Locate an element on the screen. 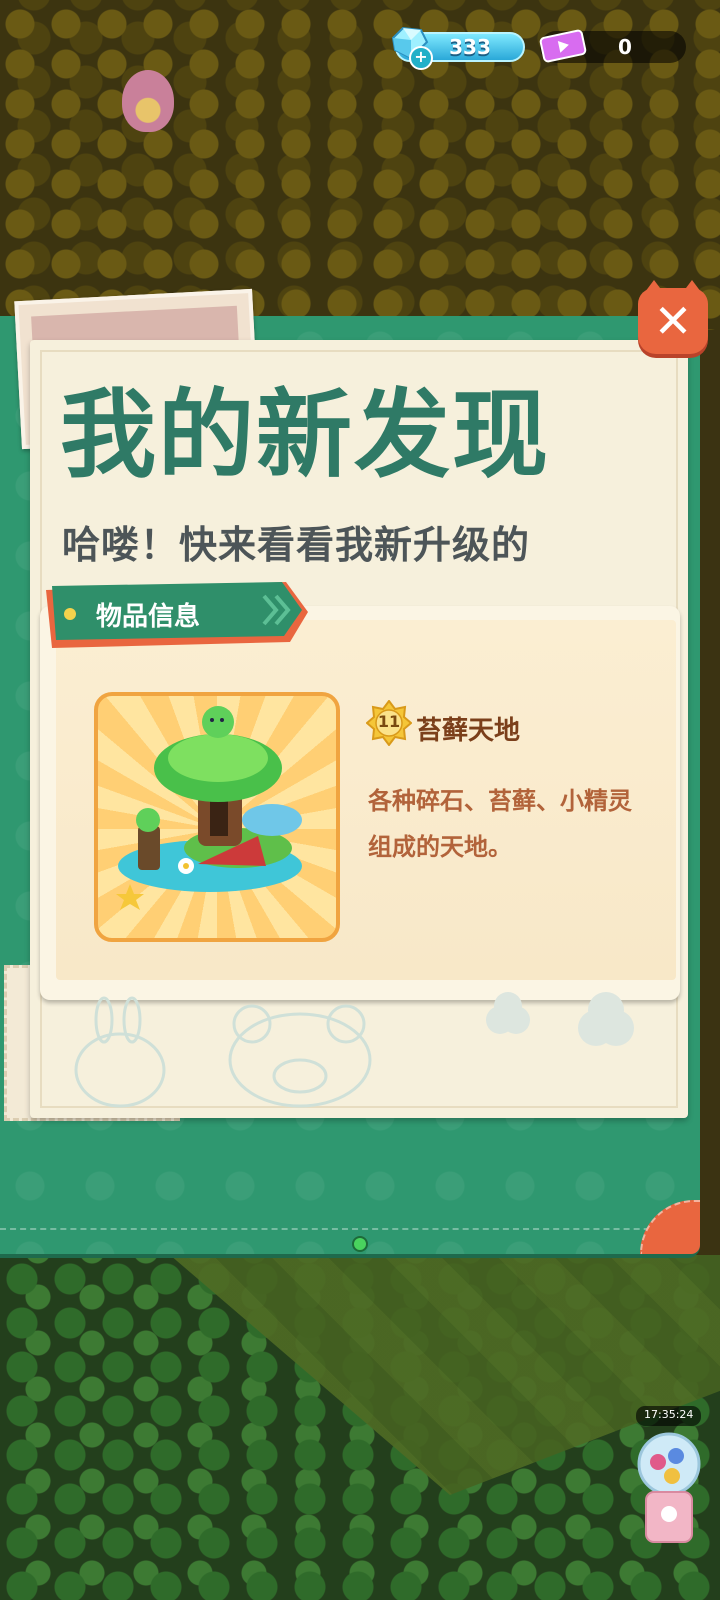 This screenshot has width=720, height=1600. close-icon: ✕ is located at coordinates (673, 321).